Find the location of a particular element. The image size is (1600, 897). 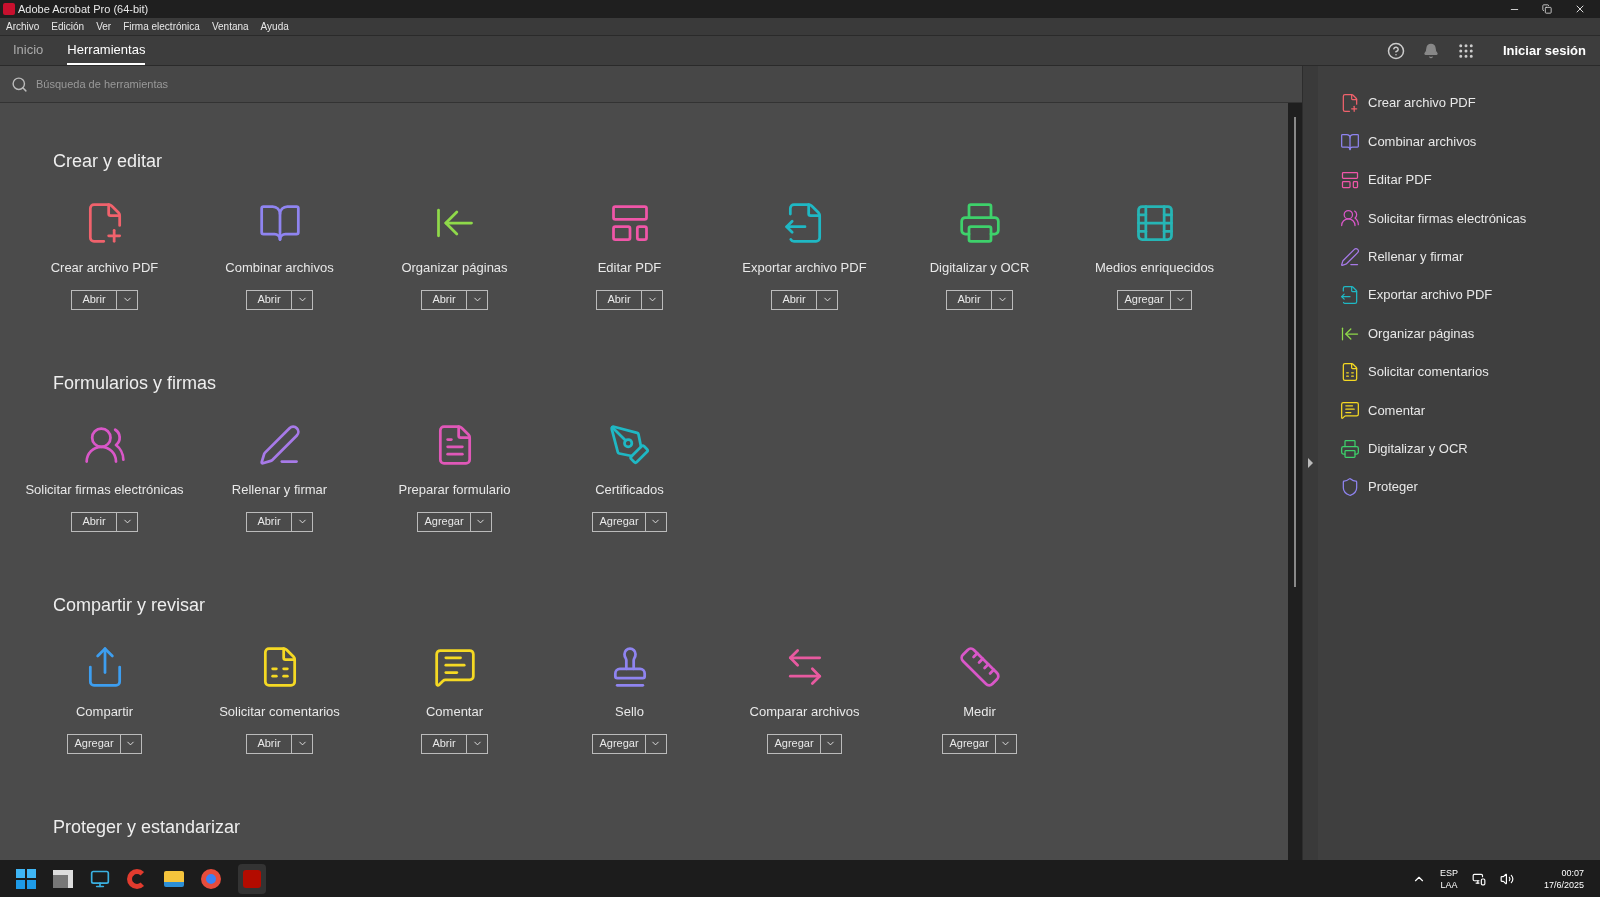

network-icon is located at coordinates (1478, 878).